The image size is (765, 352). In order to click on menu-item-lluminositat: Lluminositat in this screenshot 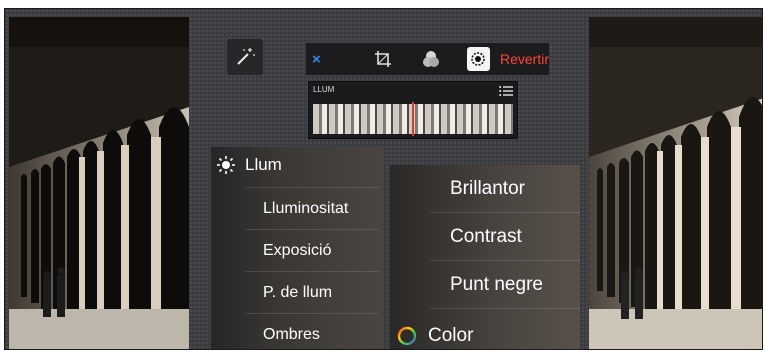, I will do `click(312, 208)`.